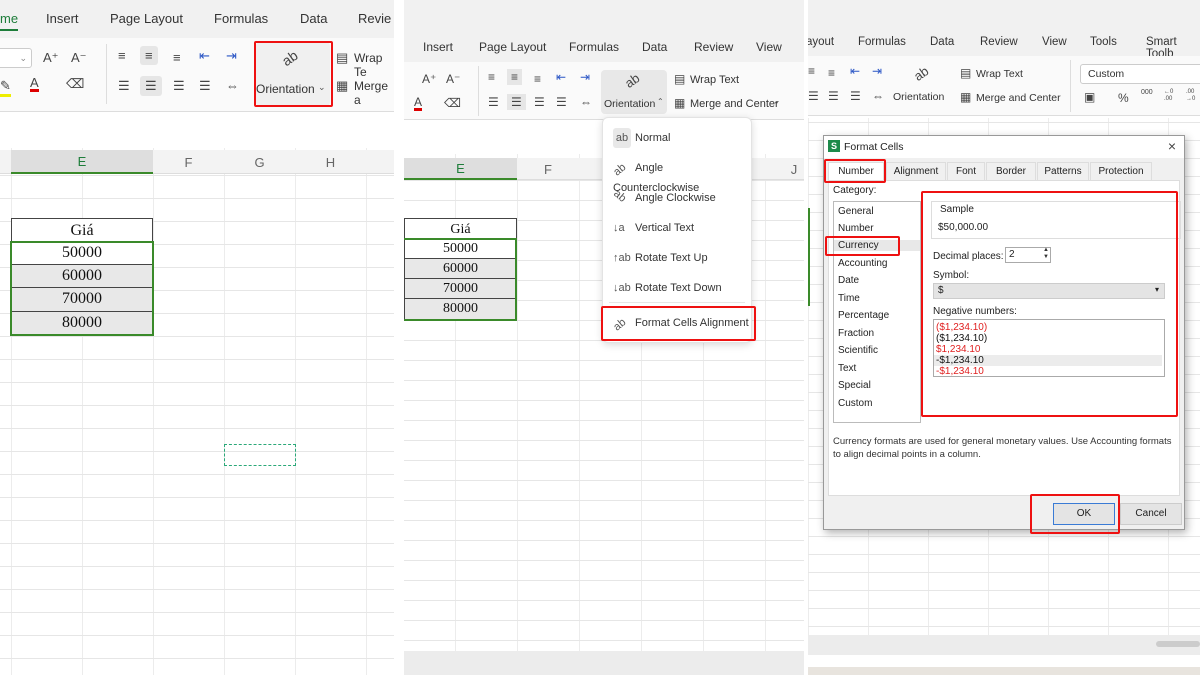  What do you see at coordinates (916, 171) in the screenshot?
I see `tab-alignment: Alignment` at bounding box center [916, 171].